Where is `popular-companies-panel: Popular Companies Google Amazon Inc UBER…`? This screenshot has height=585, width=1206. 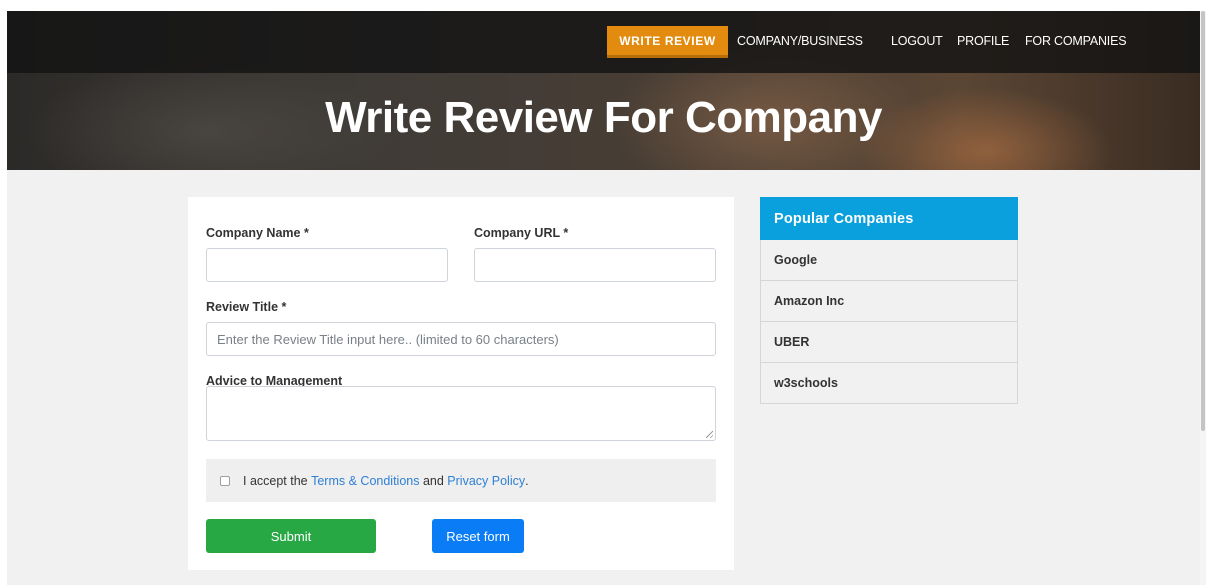 popular-companies-panel: Popular Companies Google Amazon Inc UBER… is located at coordinates (889, 300).